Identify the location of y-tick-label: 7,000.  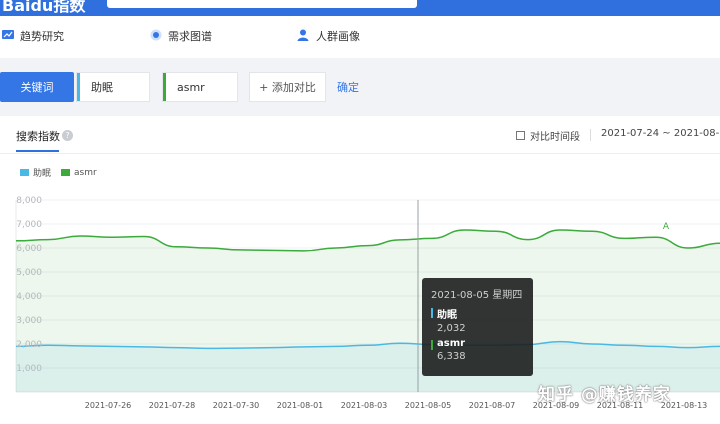
(29, 225).